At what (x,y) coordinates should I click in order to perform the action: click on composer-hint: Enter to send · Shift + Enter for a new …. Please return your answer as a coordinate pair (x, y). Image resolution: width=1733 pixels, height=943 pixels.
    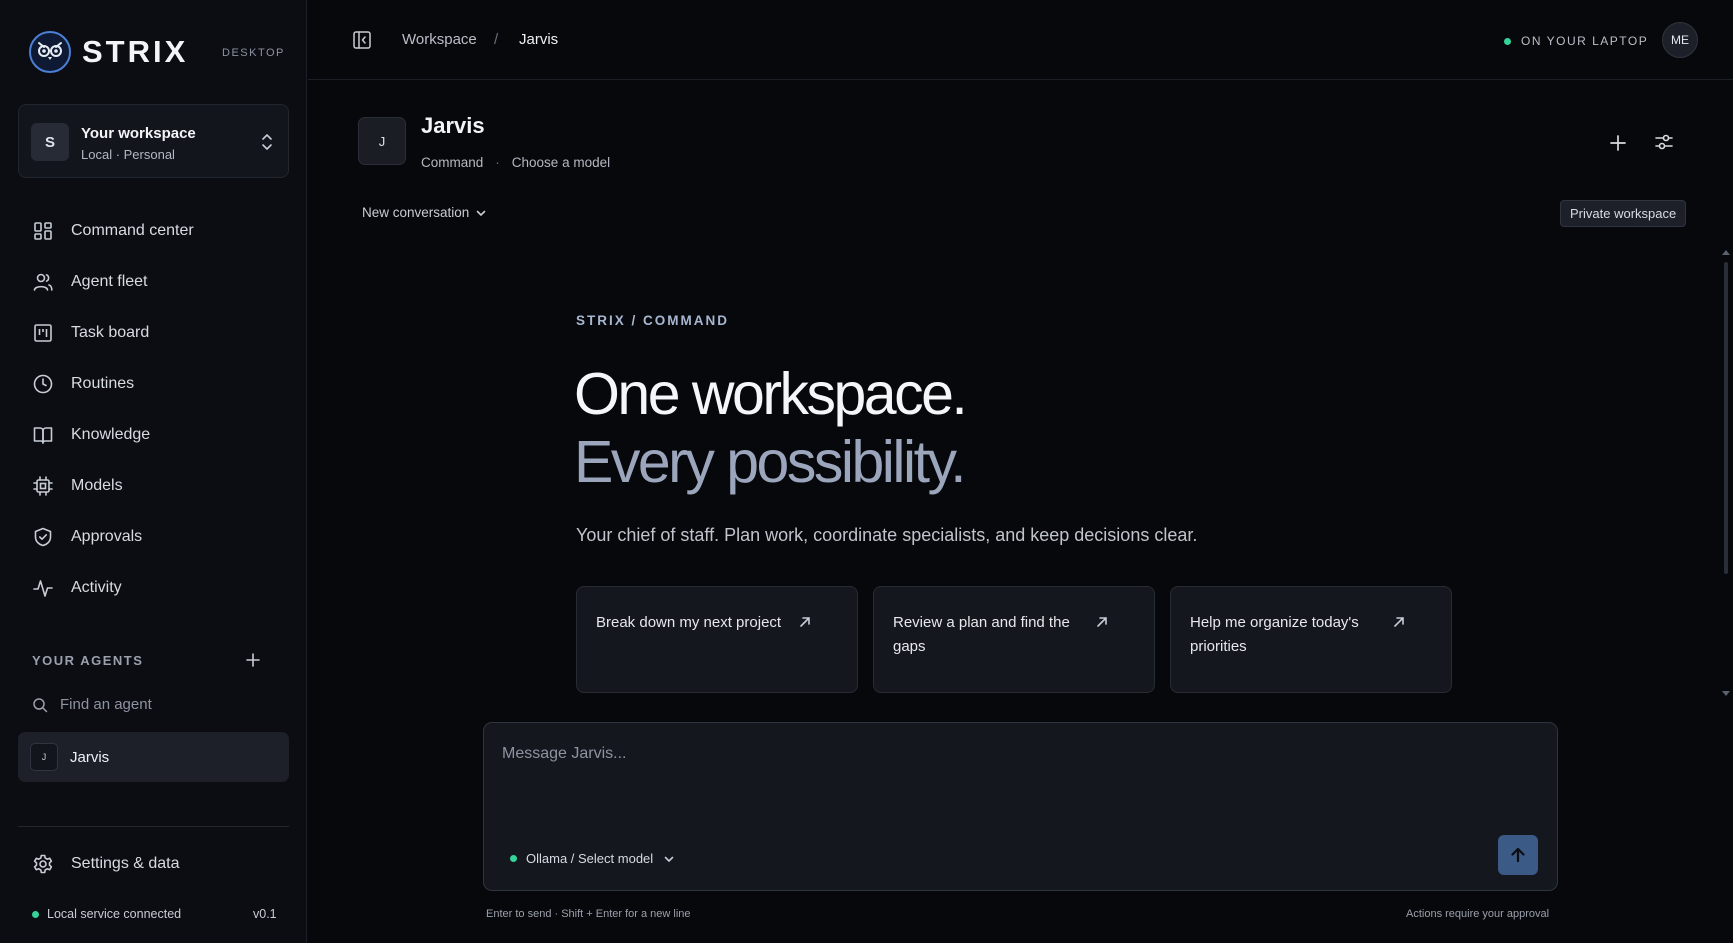
    Looking at the image, I should click on (588, 914).